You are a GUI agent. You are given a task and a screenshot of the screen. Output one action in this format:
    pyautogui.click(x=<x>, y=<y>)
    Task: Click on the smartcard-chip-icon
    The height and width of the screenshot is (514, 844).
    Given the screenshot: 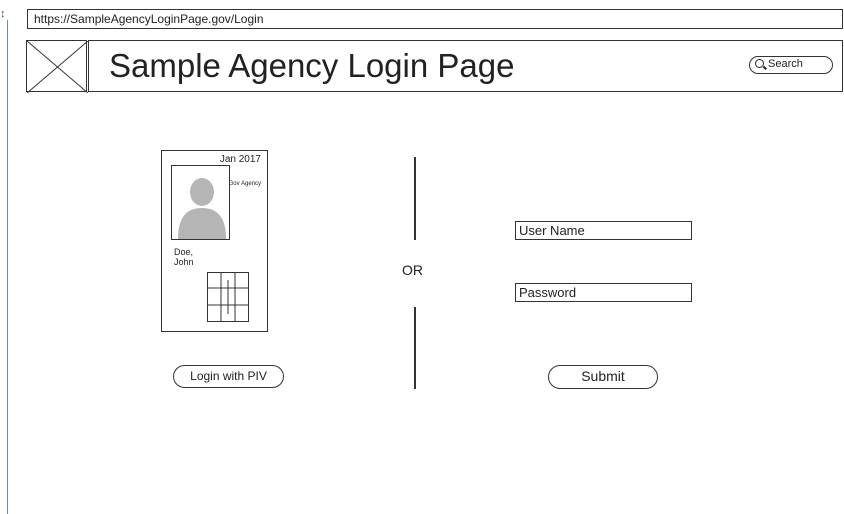 What is the action you would take?
    pyautogui.click(x=228, y=297)
    